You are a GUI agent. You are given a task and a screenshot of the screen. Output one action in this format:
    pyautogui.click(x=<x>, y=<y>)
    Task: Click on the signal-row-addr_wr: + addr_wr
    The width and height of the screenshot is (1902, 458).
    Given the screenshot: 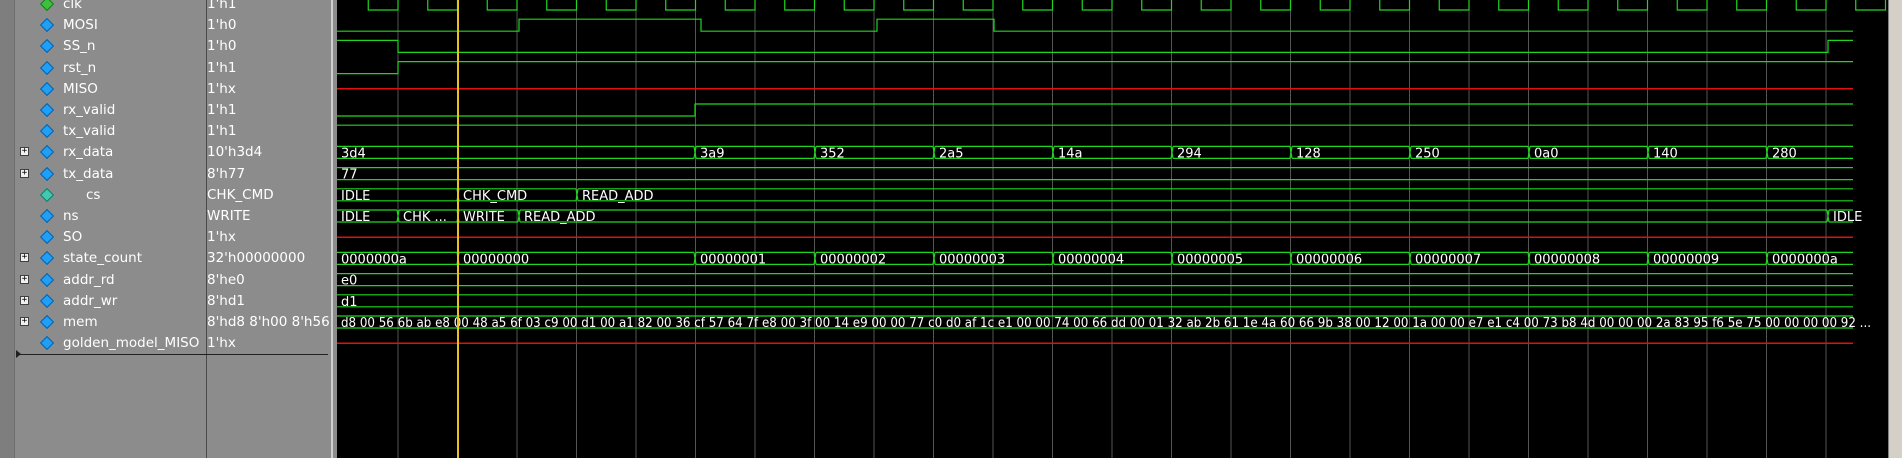 What is the action you would take?
    pyautogui.click(x=103, y=301)
    